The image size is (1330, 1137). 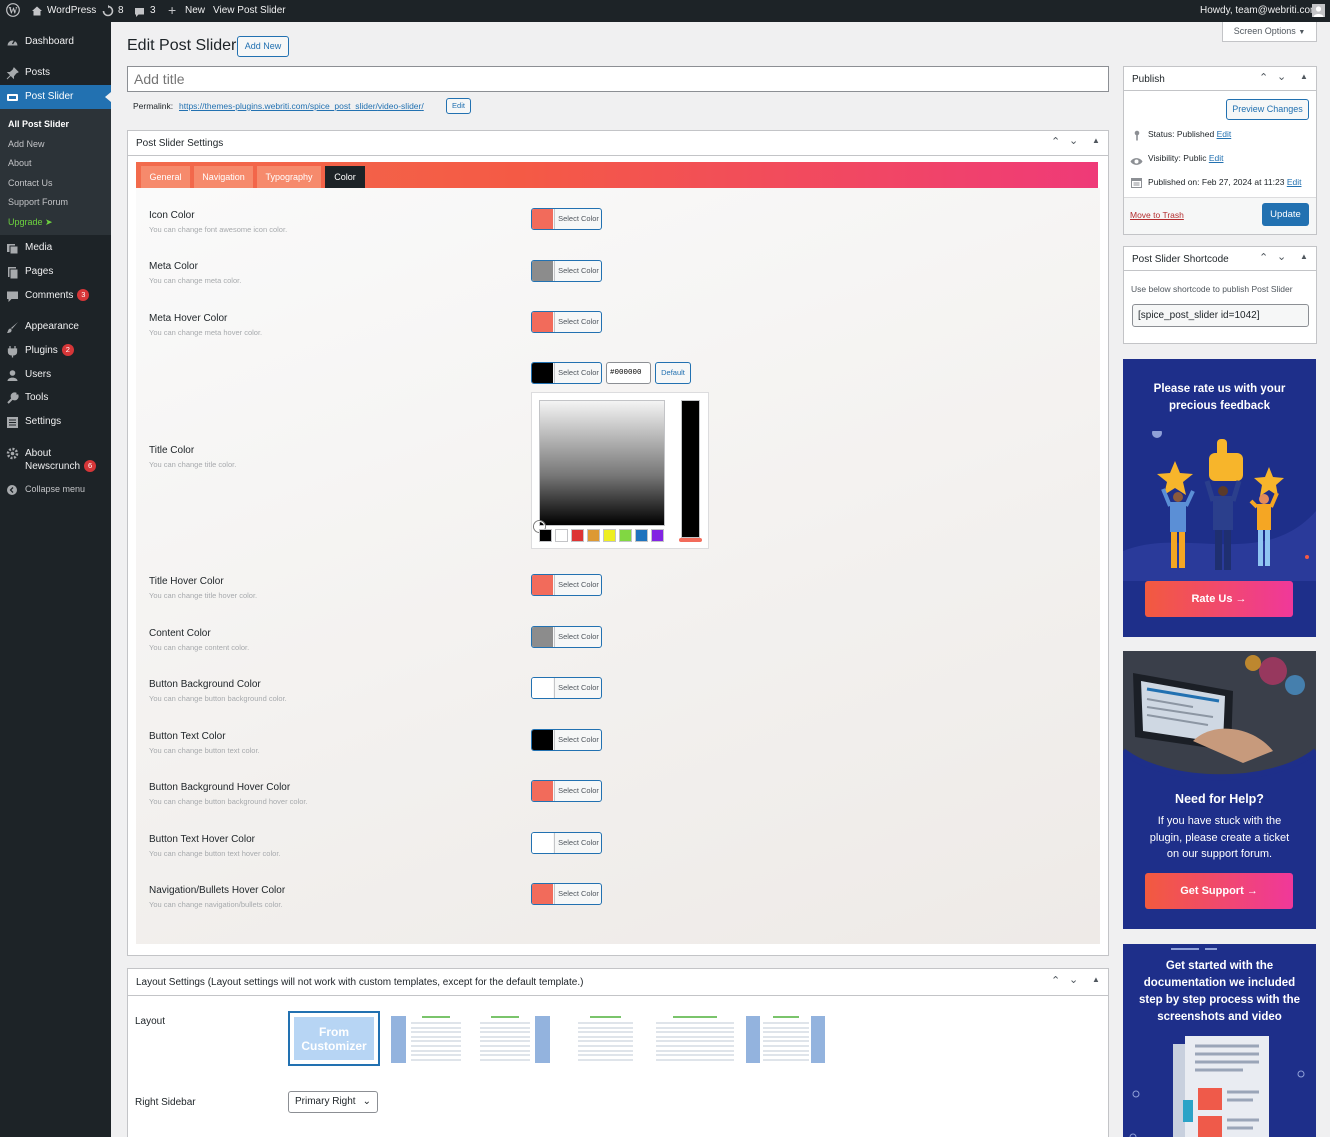 What do you see at coordinates (1220, 79) in the screenshot?
I see `publish-box-header: Publish ⌃ ⌄ ▲` at bounding box center [1220, 79].